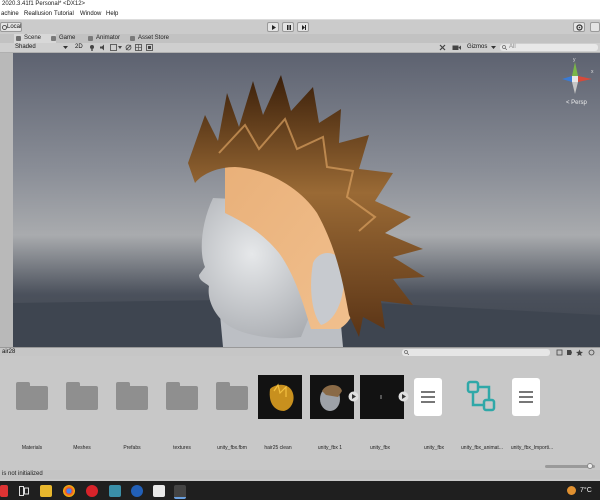 This screenshot has height=500, width=600. I want to click on main-toolbar: Local, so click(300, 27).